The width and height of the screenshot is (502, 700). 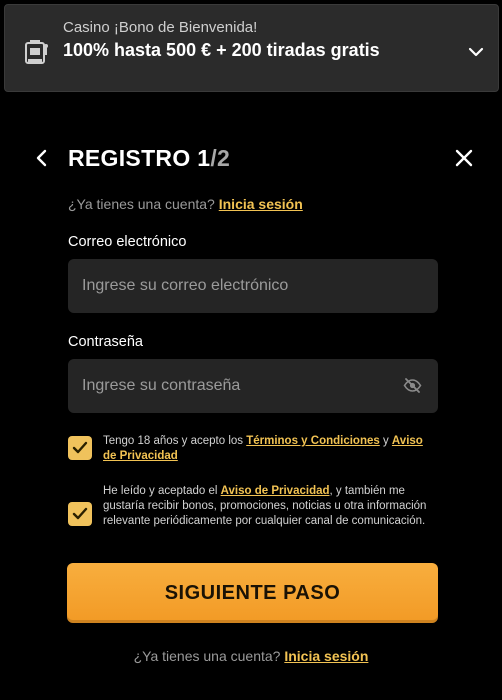 I want to click on step-current: 1, so click(x=204, y=158).